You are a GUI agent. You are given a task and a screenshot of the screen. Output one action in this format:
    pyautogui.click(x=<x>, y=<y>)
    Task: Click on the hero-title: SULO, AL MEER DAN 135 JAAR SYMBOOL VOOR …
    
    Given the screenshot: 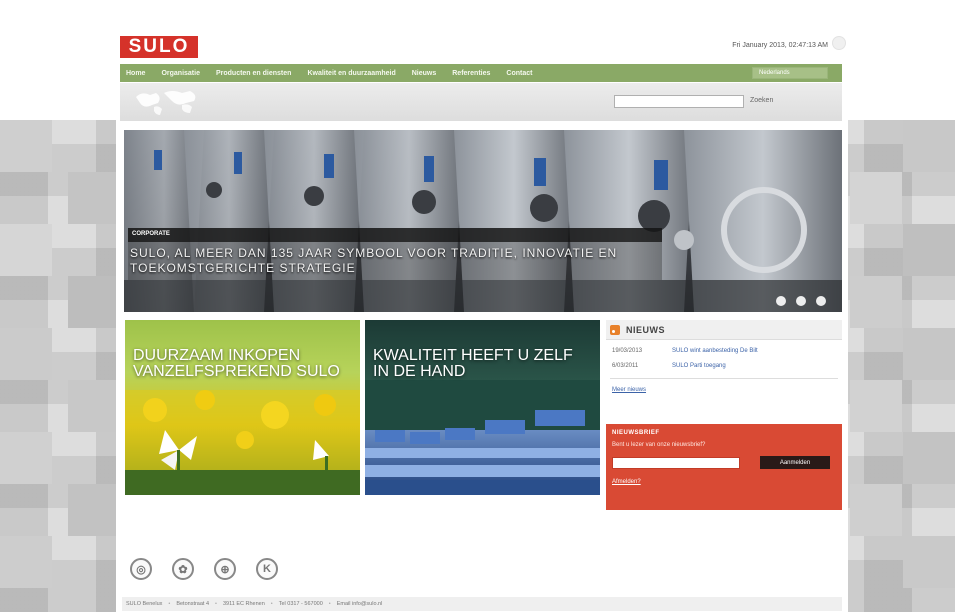 What is the action you would take?
    pyautogui.click(x=395, y=261)
    